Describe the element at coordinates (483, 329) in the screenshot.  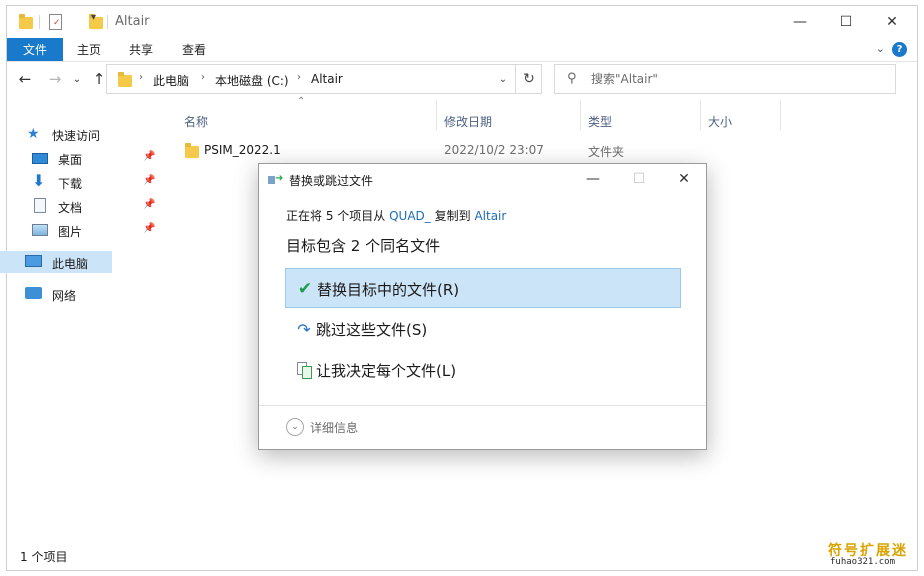
I see `skip-files-option: ↷ 跳过这些文件(S)` at that location.